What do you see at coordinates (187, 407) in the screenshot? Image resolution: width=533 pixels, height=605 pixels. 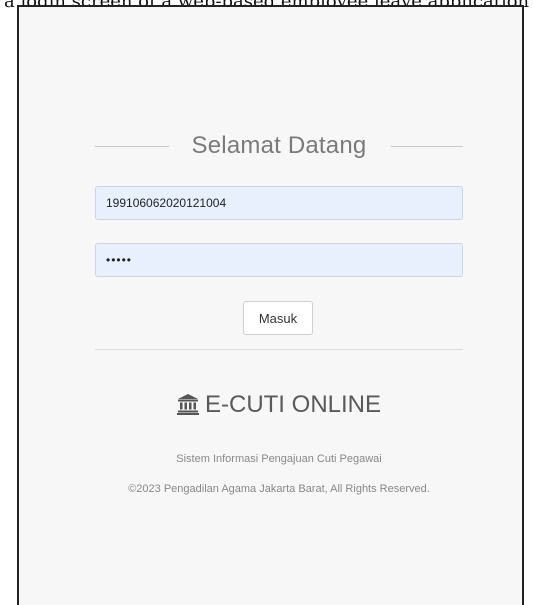 I see `institution-icon` at bounding box center [187, 407].